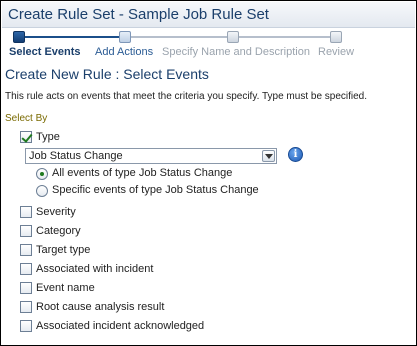  What do you see at coordinates (76, 156) in the screenshot?
I see `type-select-value: Job Status Change` at bounding box center [76, 156].